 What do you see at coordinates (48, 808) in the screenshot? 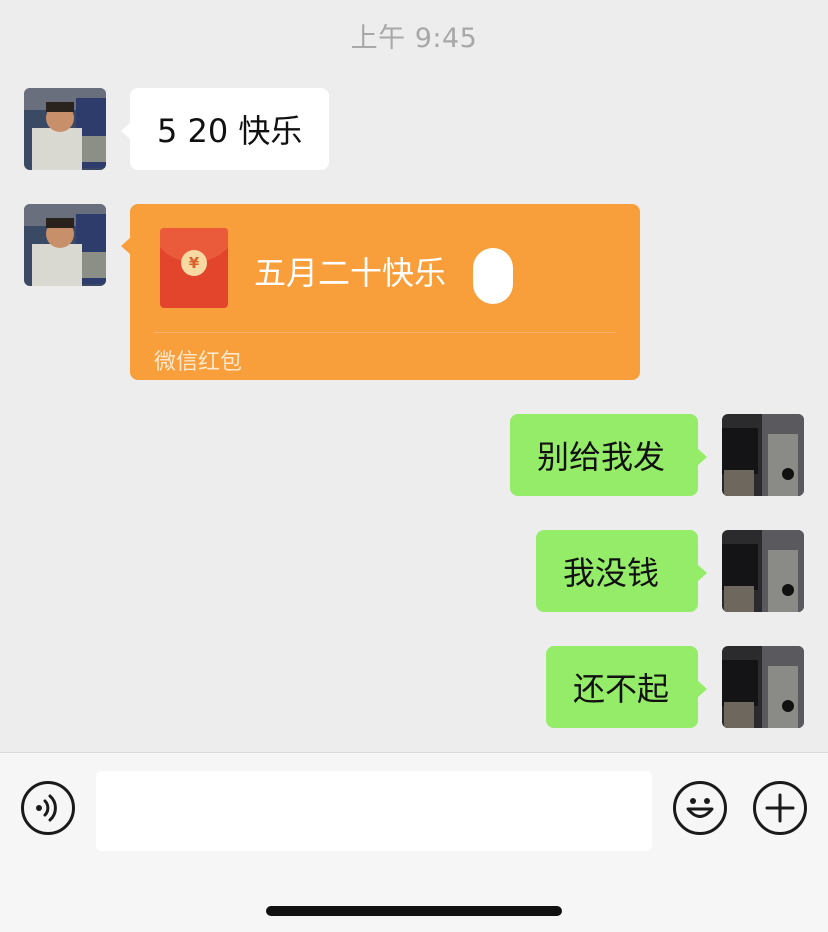
I see `voice-icon` at bounding box center [48, 808].